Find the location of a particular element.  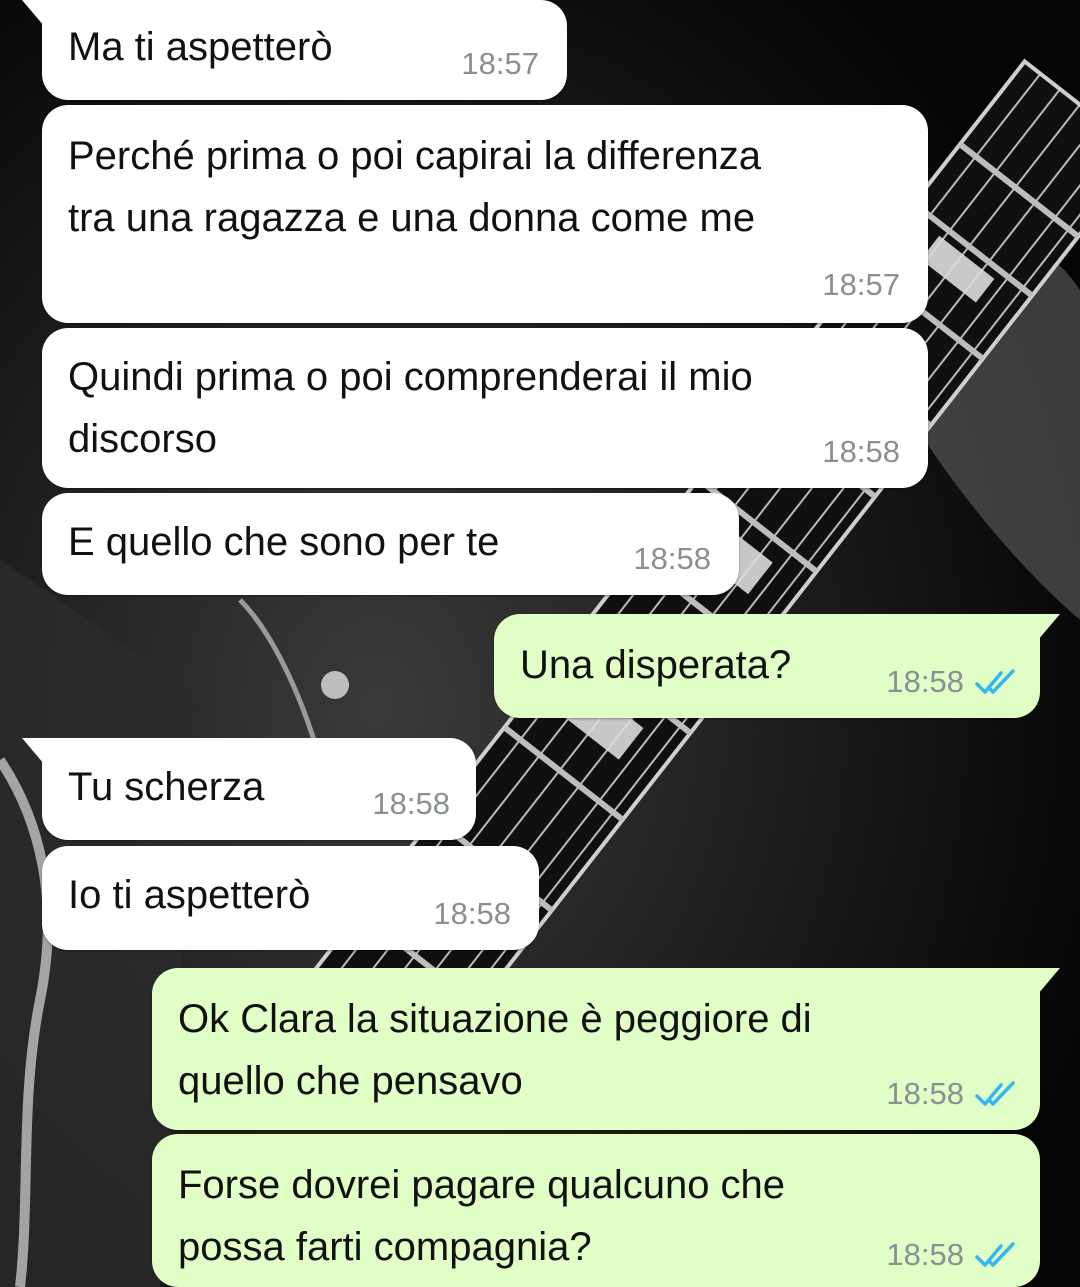

message-bubble-incoming: Io ti aspetterò 18:58 is located at coordinates (290, 898).